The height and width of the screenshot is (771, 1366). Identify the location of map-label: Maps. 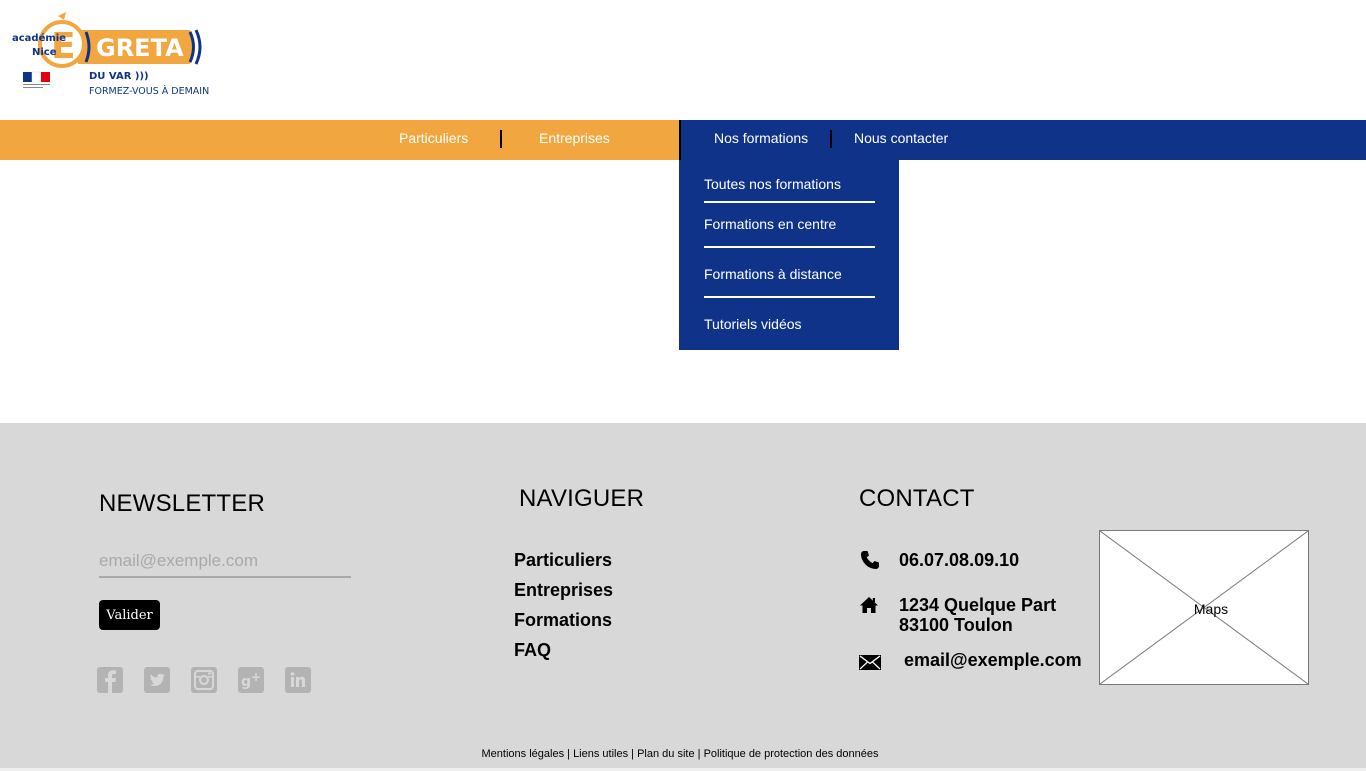
(1211, 609).